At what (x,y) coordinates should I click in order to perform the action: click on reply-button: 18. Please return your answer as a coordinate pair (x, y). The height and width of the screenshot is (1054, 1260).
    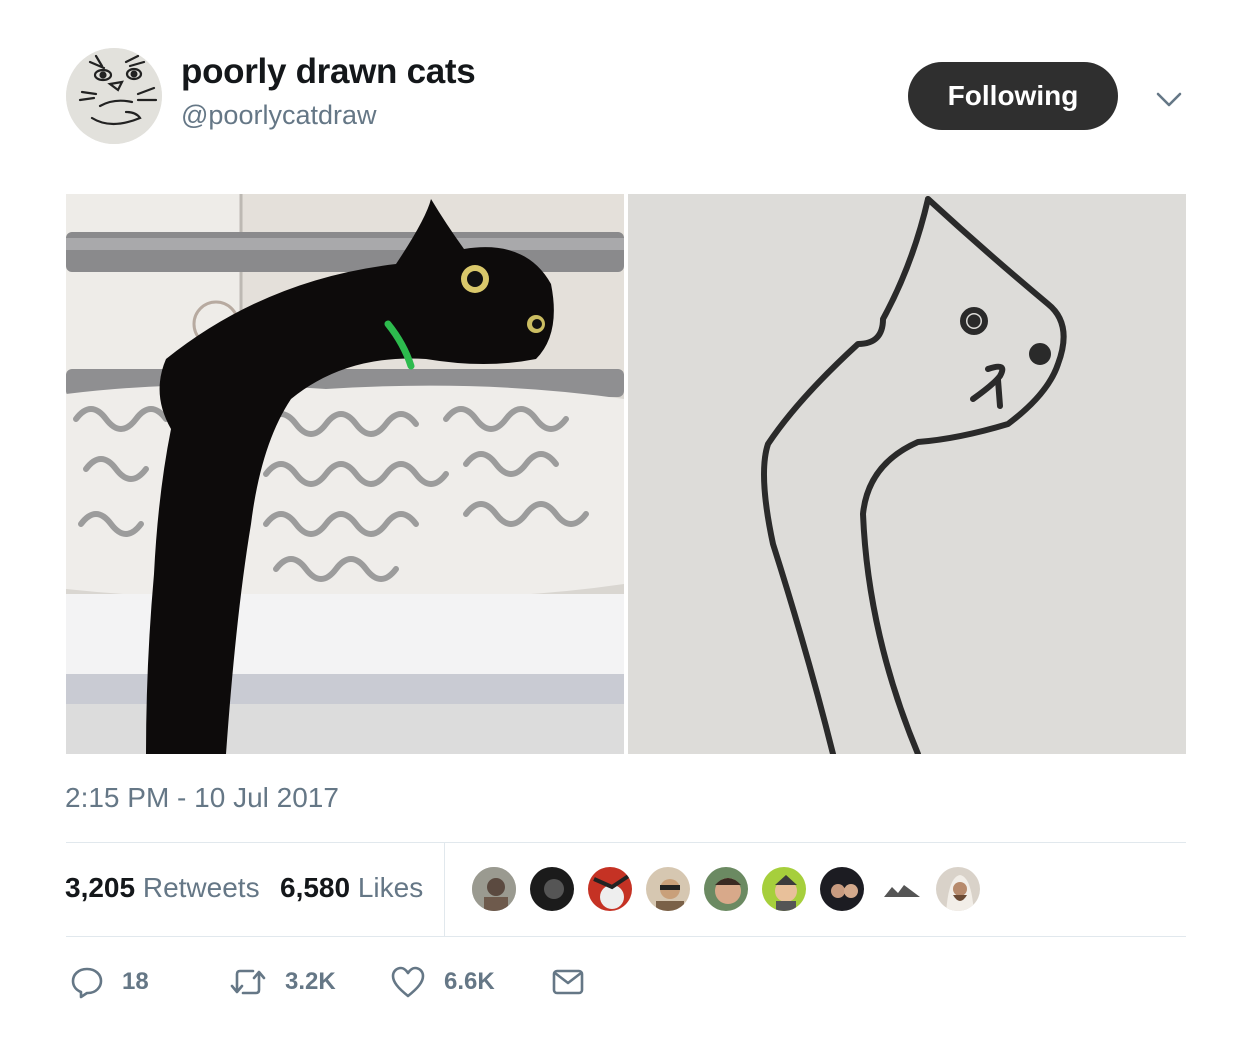
    Looking at the image, I should click on (109, 982).